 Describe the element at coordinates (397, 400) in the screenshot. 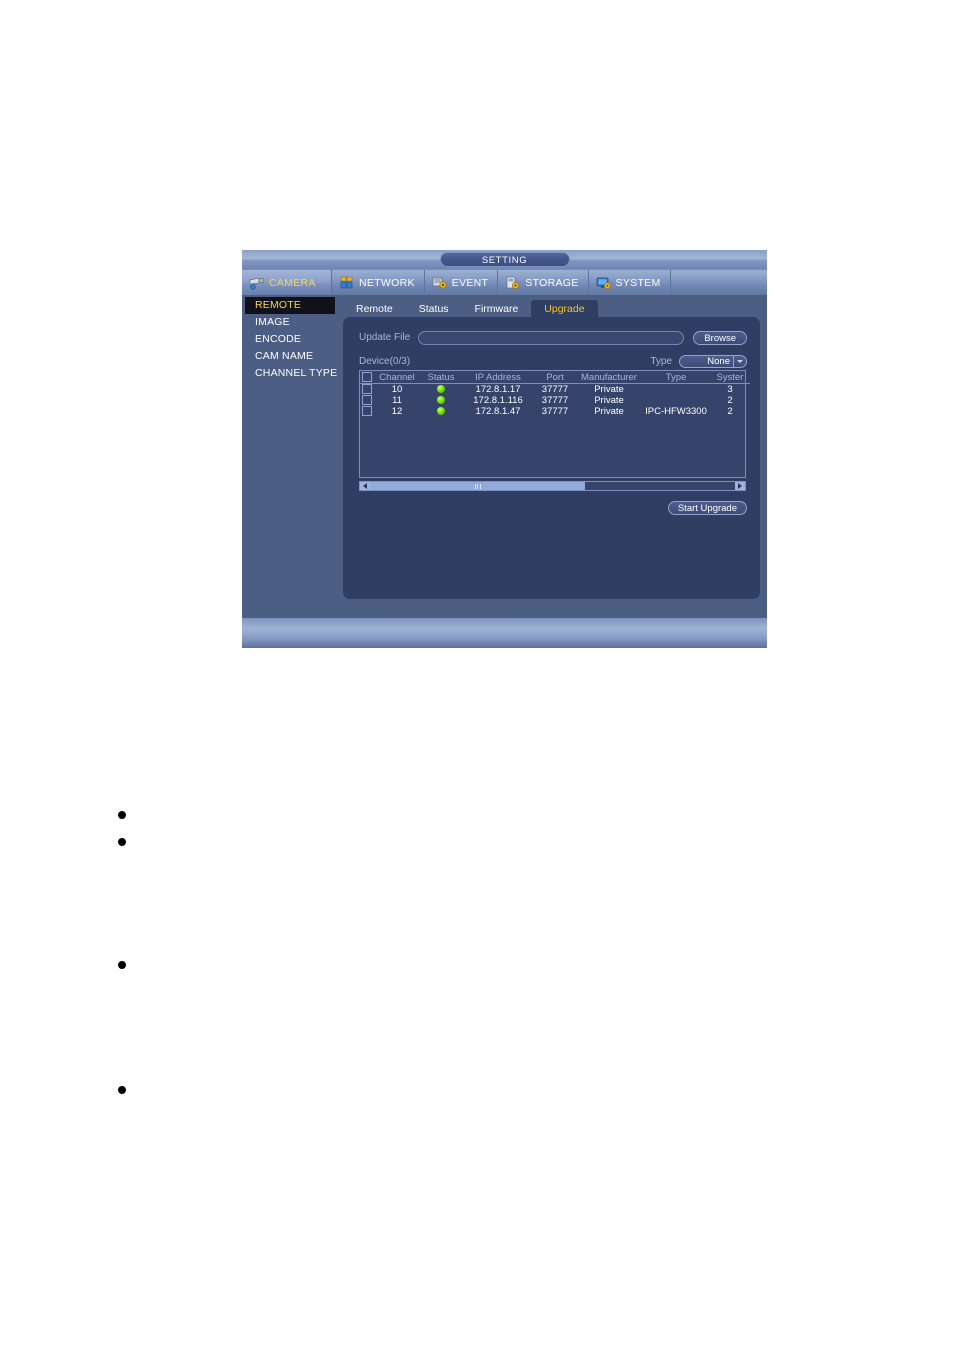

I see `cell-channel: 11` at that location.